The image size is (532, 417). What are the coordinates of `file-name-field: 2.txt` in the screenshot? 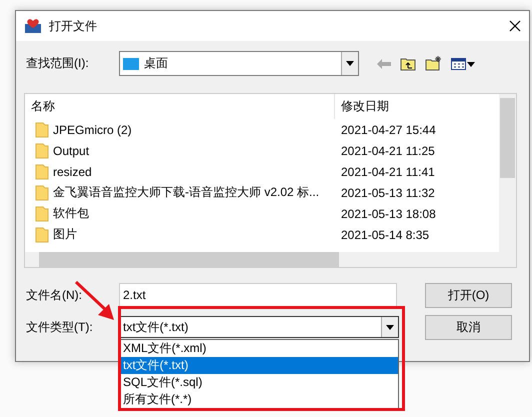 It's located at (258, 295).